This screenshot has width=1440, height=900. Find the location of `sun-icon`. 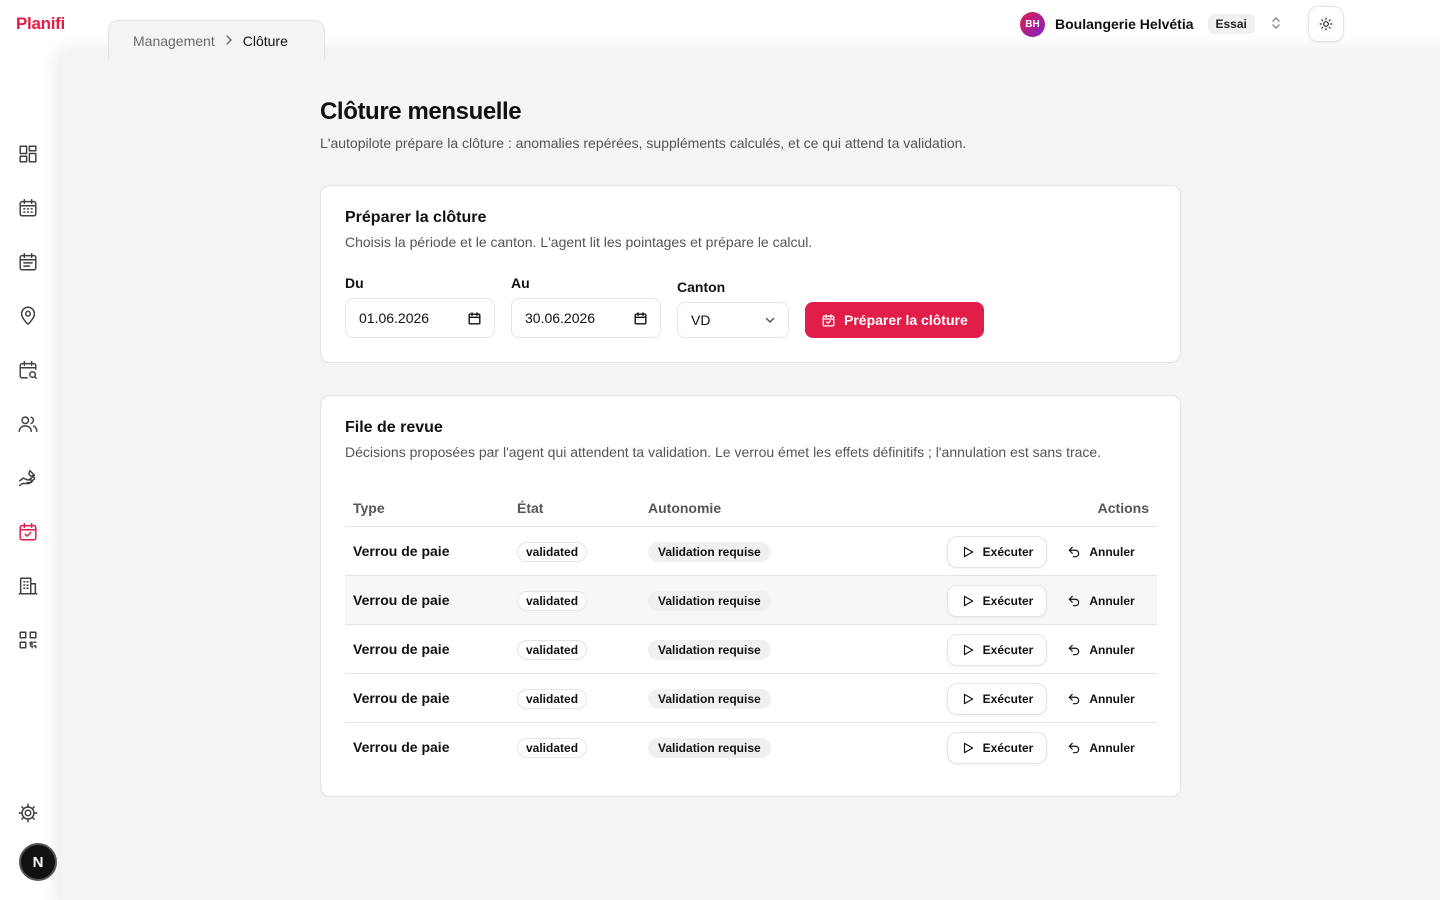

sun-icon is located at coordinates (1326, 24).